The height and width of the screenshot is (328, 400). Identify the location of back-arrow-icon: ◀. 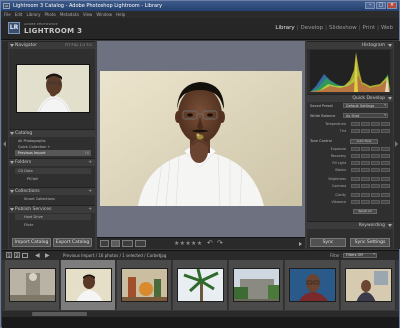
(37, 255).